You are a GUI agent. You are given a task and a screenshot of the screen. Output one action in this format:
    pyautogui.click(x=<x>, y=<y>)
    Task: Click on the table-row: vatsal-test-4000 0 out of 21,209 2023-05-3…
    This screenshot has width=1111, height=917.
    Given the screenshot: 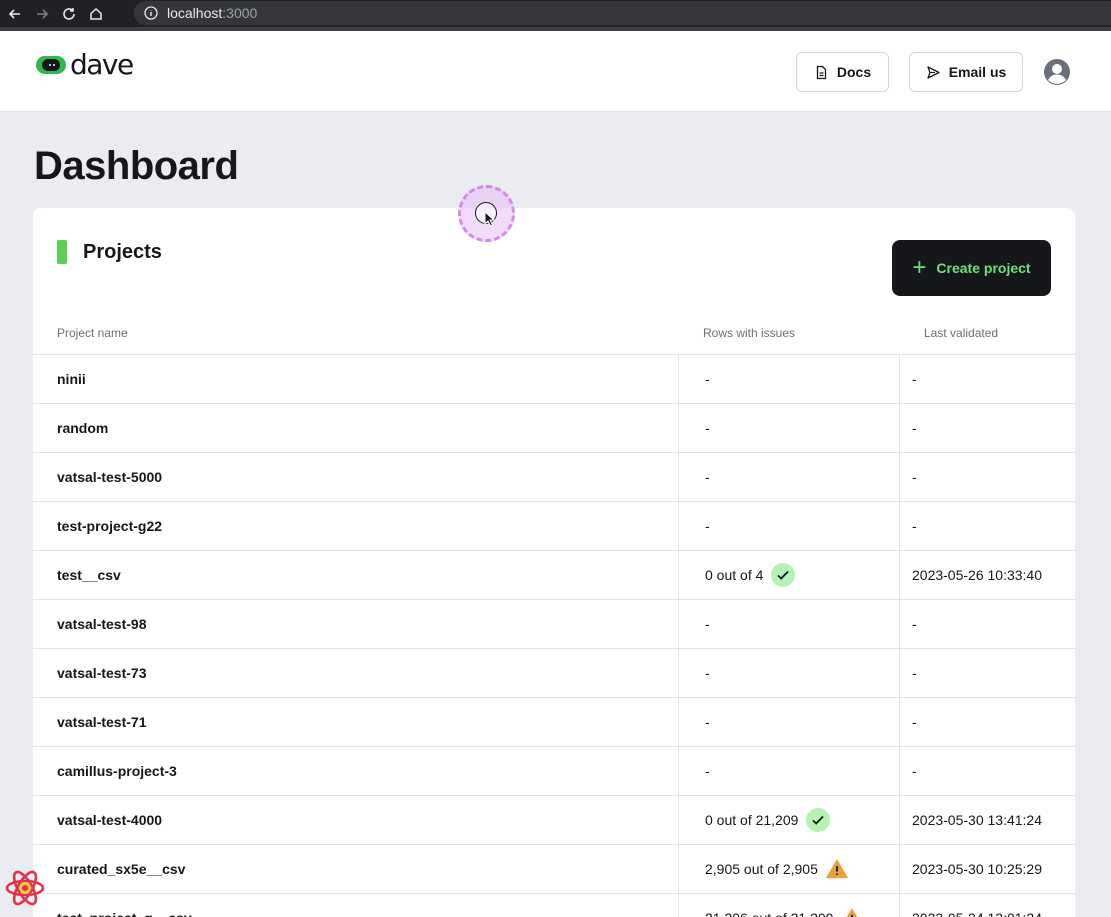 What is the action you would take?
    pyautogui.click(x=554, y=819)
    